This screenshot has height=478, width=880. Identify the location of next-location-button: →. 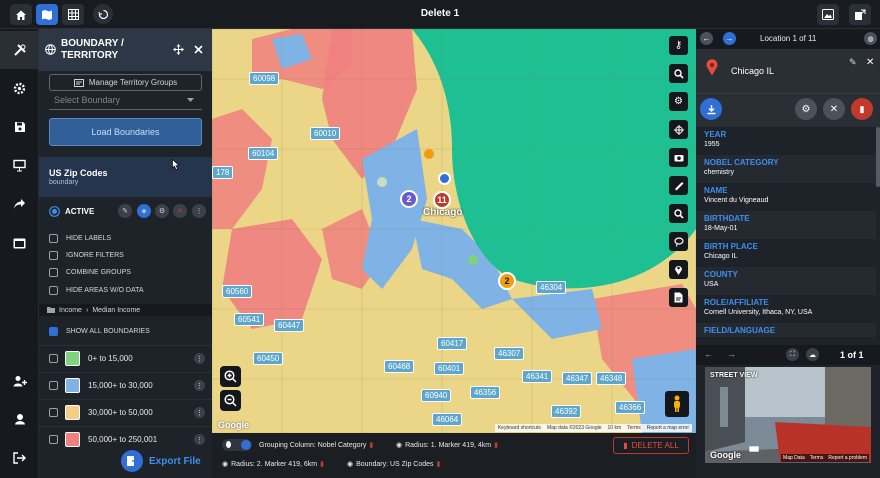
(729, 38).